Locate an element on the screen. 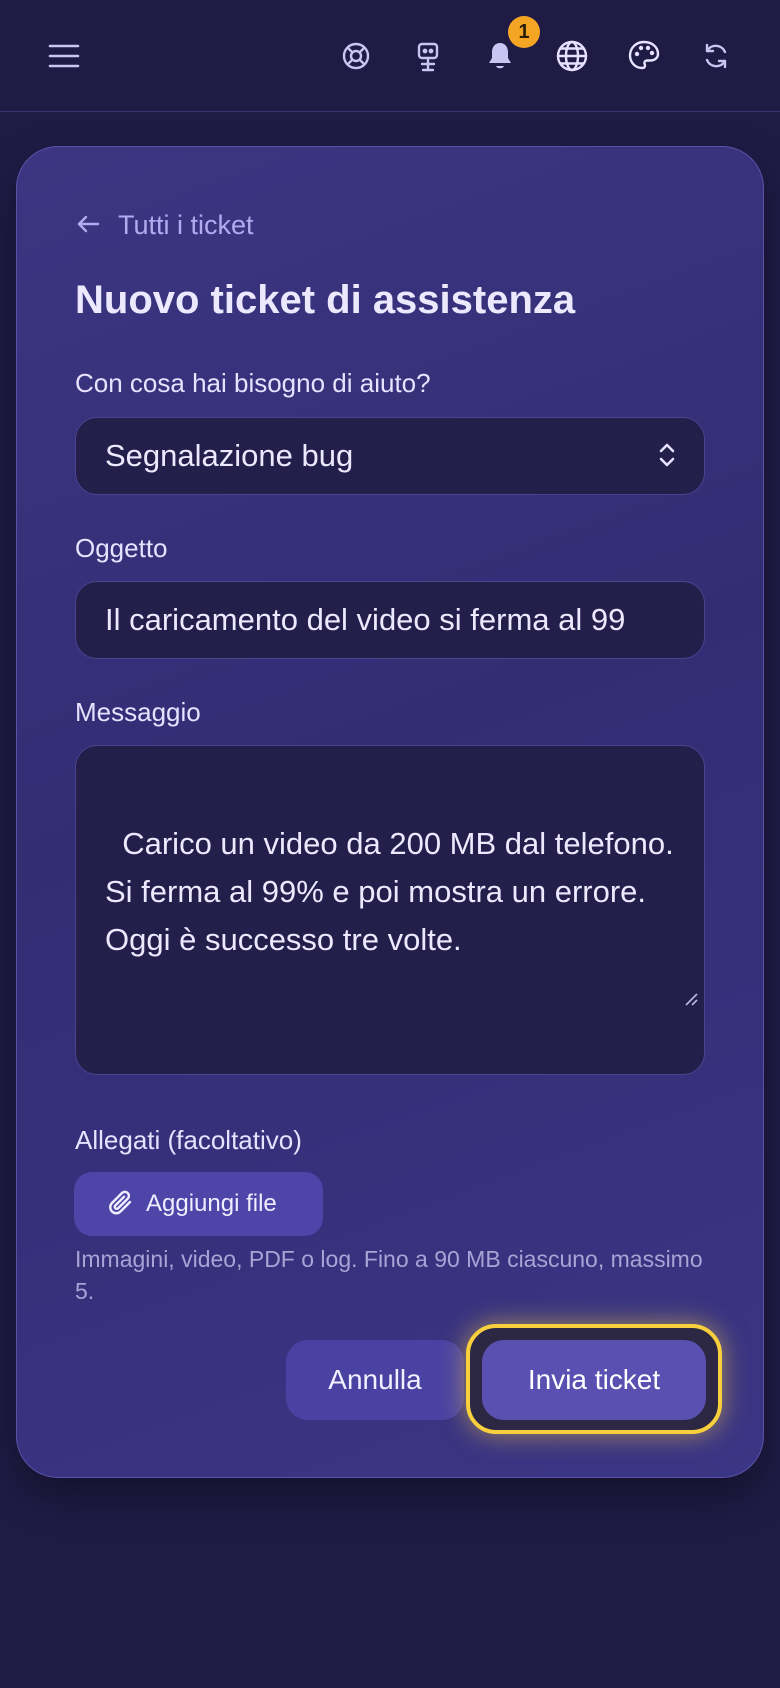  message-label: Messaggio is located at coordinates (138, 712).